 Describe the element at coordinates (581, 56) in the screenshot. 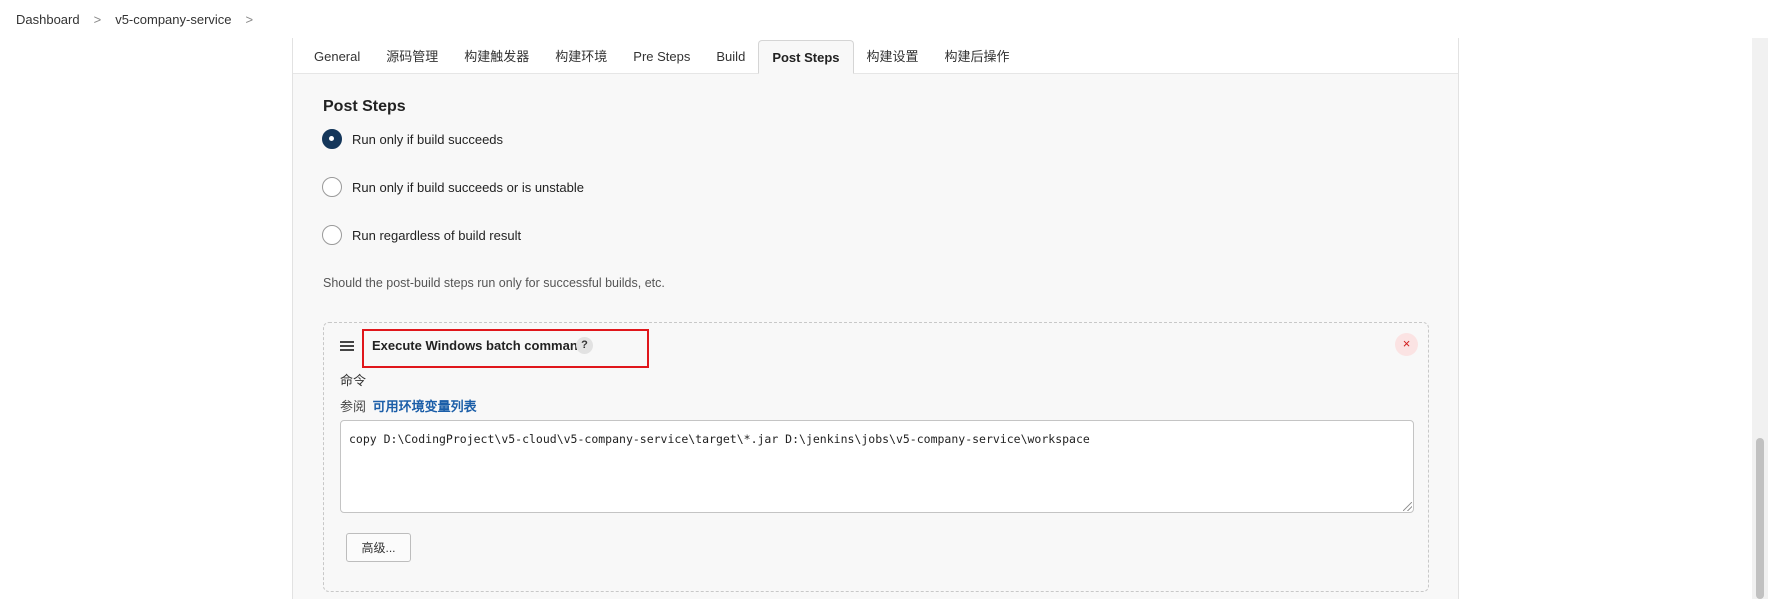

I see `tab-build-environment: 构建环境` at that location.